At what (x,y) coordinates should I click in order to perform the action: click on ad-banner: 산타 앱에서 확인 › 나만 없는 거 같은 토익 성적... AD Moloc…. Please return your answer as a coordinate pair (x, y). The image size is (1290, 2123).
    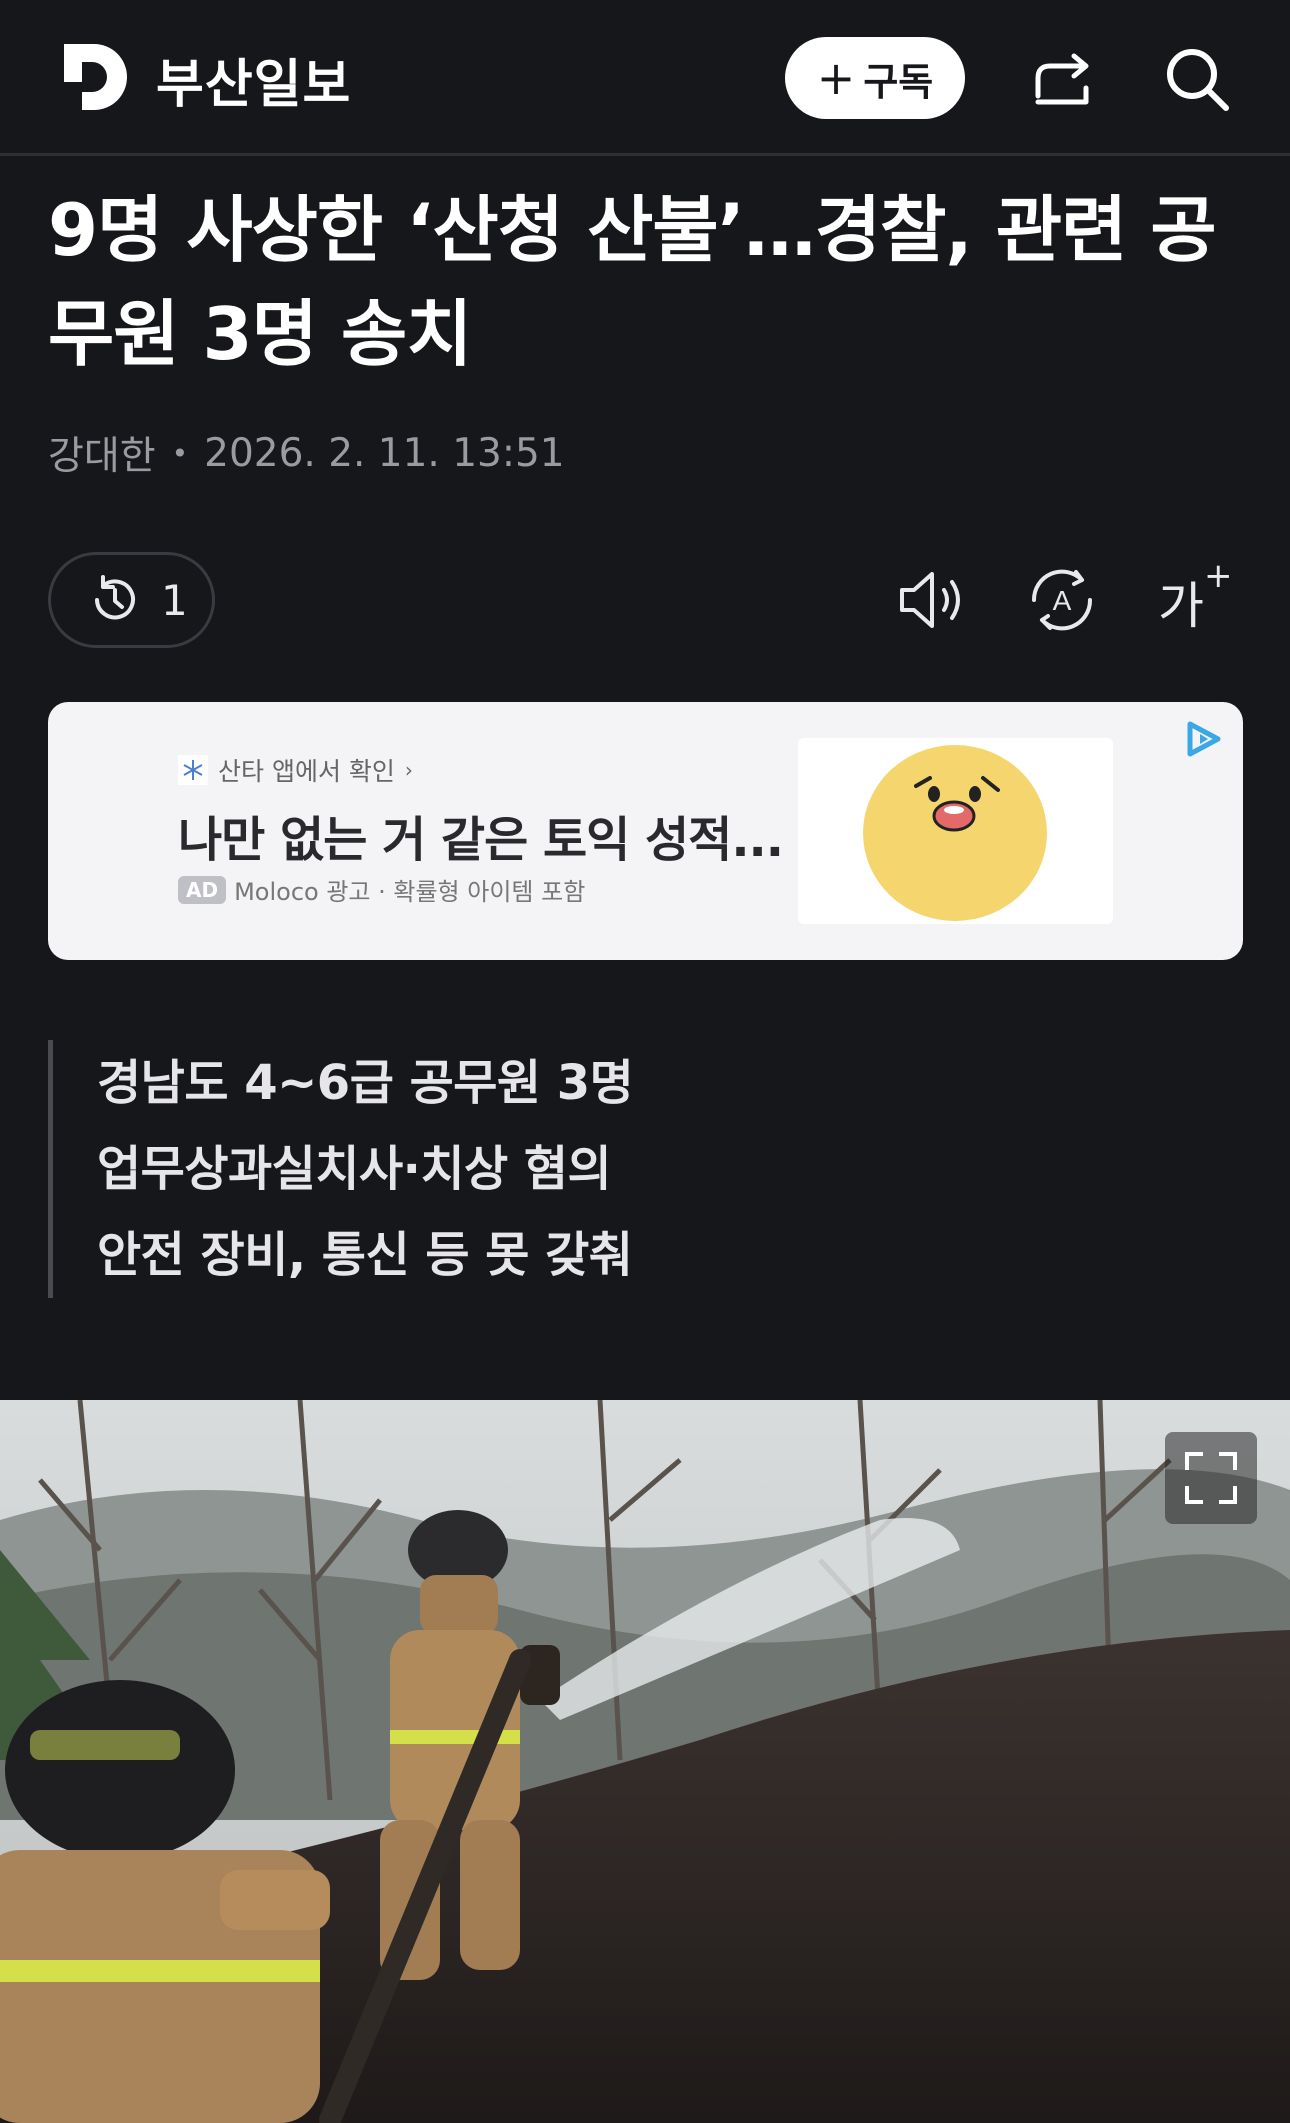
    Looking at the image, I should click on (645, 831).